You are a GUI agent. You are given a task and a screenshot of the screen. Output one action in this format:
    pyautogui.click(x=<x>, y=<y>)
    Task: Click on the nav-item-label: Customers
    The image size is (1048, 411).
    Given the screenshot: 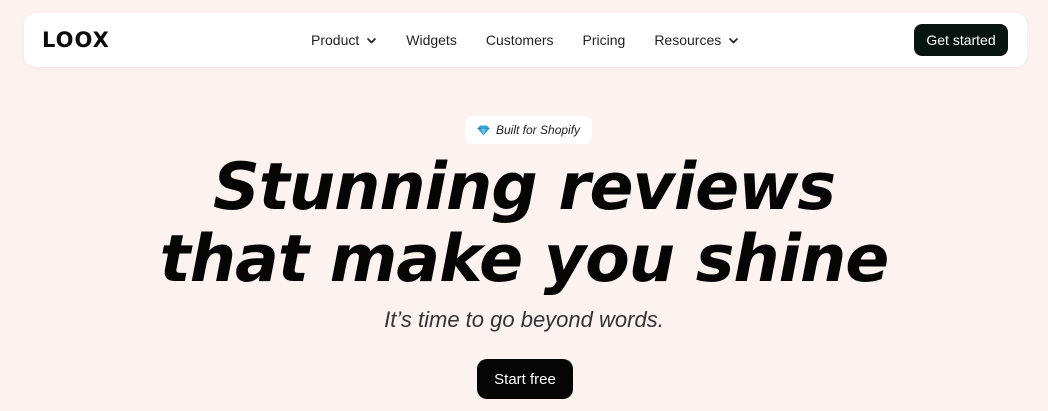 What is the action you would take?
    pyautogui.click(x=519, y=40)
    